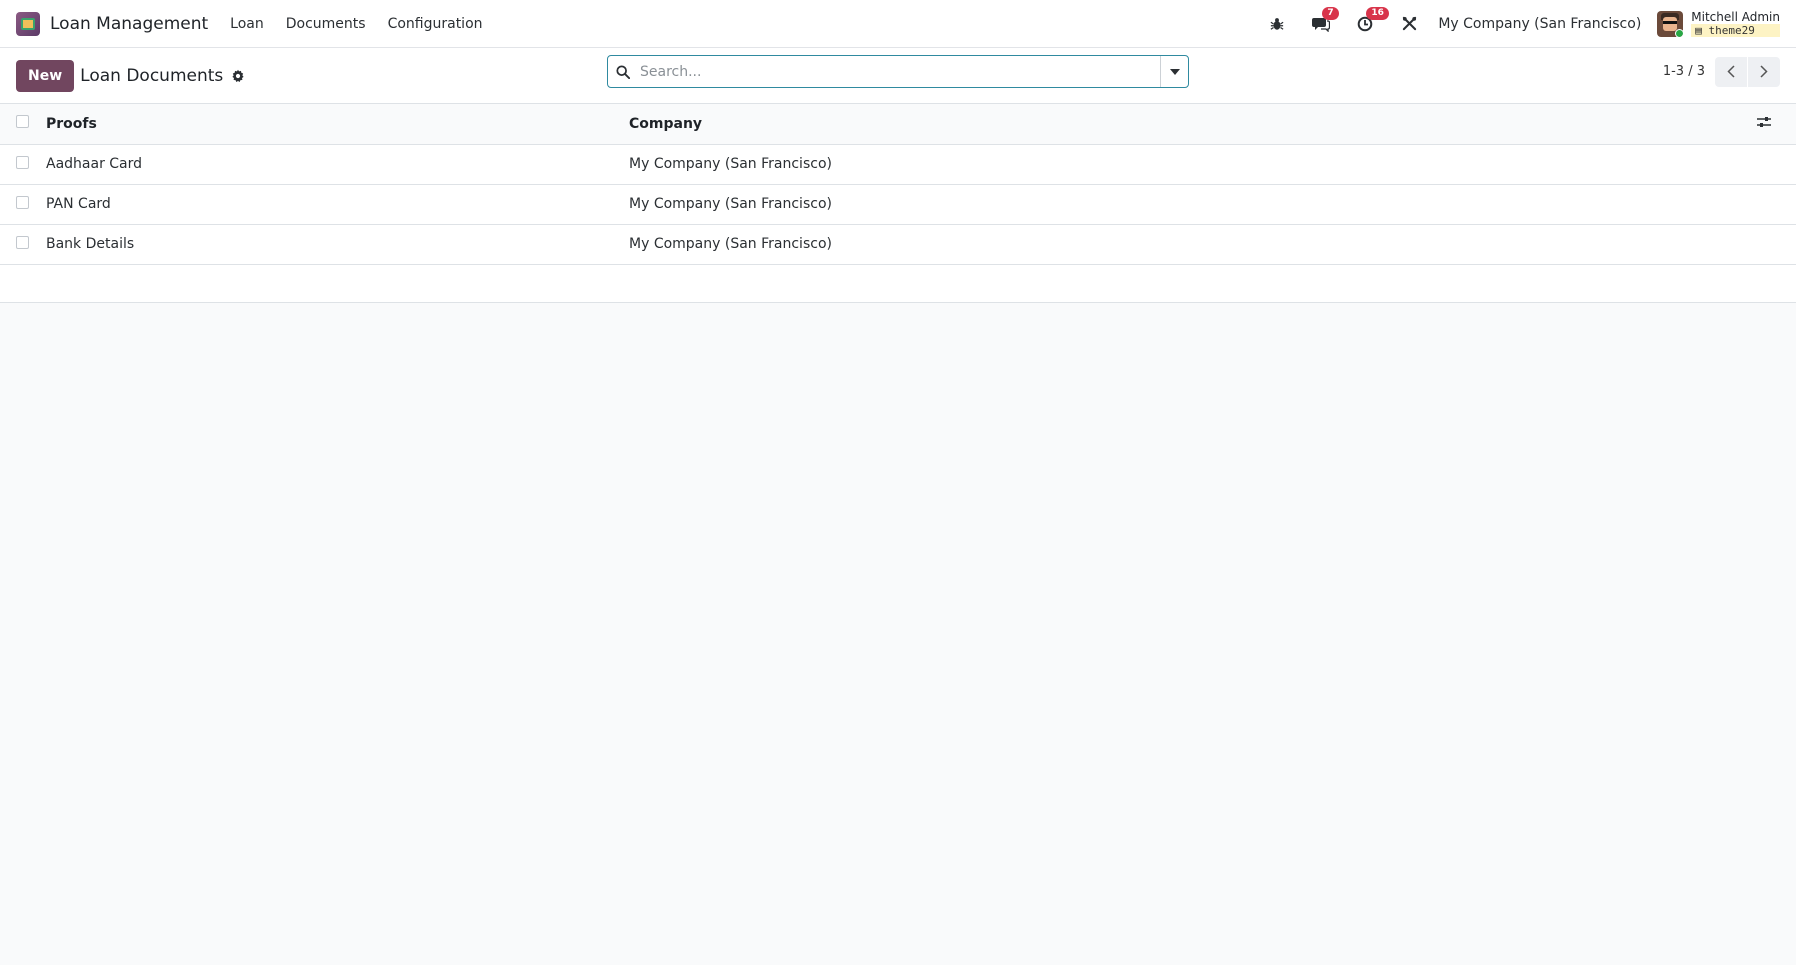 This screenshot has height=965, width=1796. I want to click on activities-badge: 16, so click(1377, 13).